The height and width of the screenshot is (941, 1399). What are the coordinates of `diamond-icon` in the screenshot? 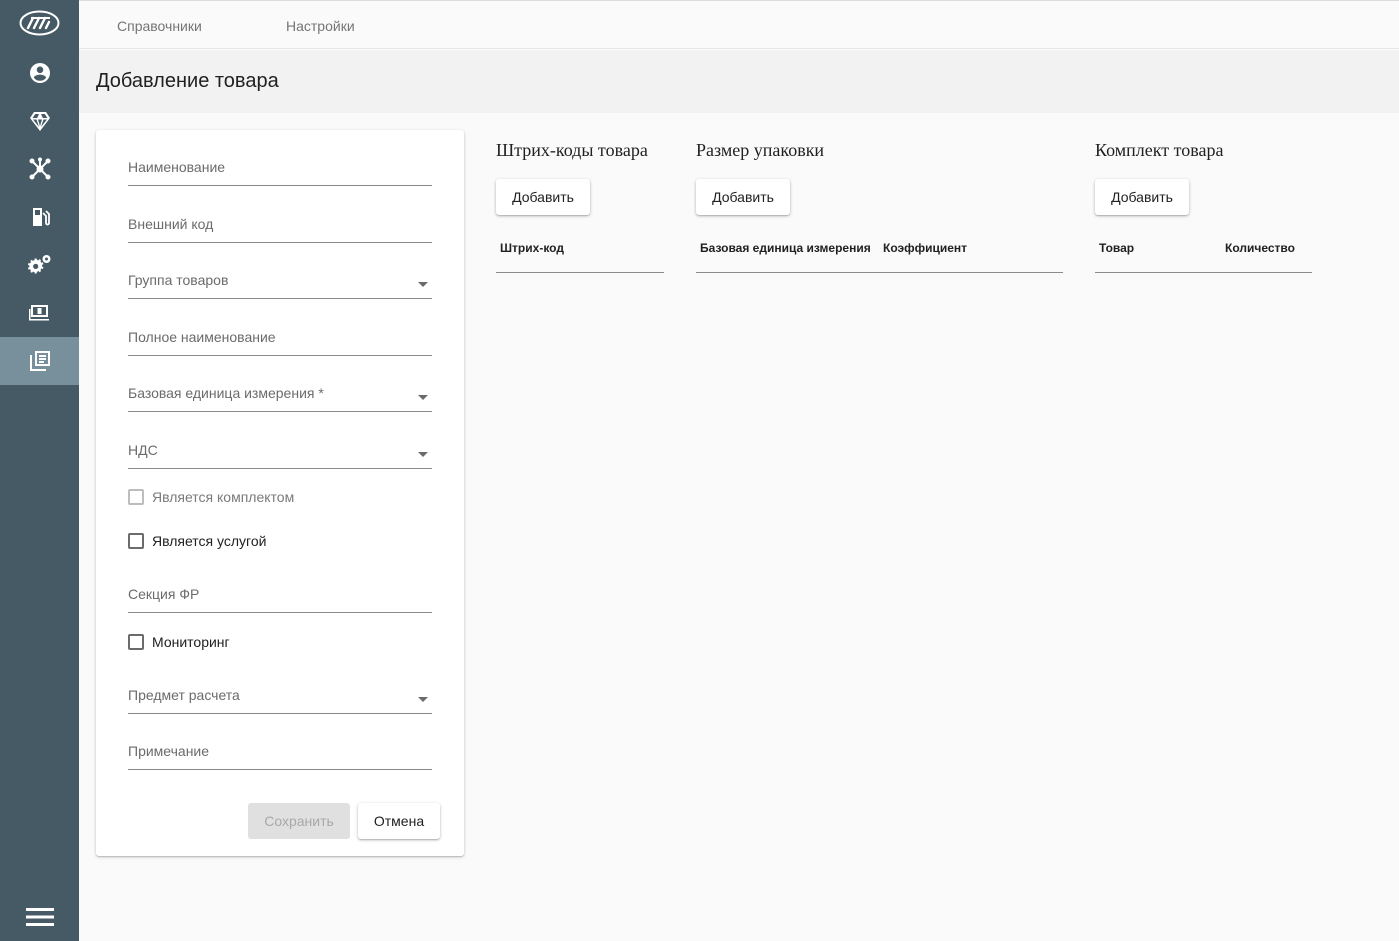 It's located at (39, 121).